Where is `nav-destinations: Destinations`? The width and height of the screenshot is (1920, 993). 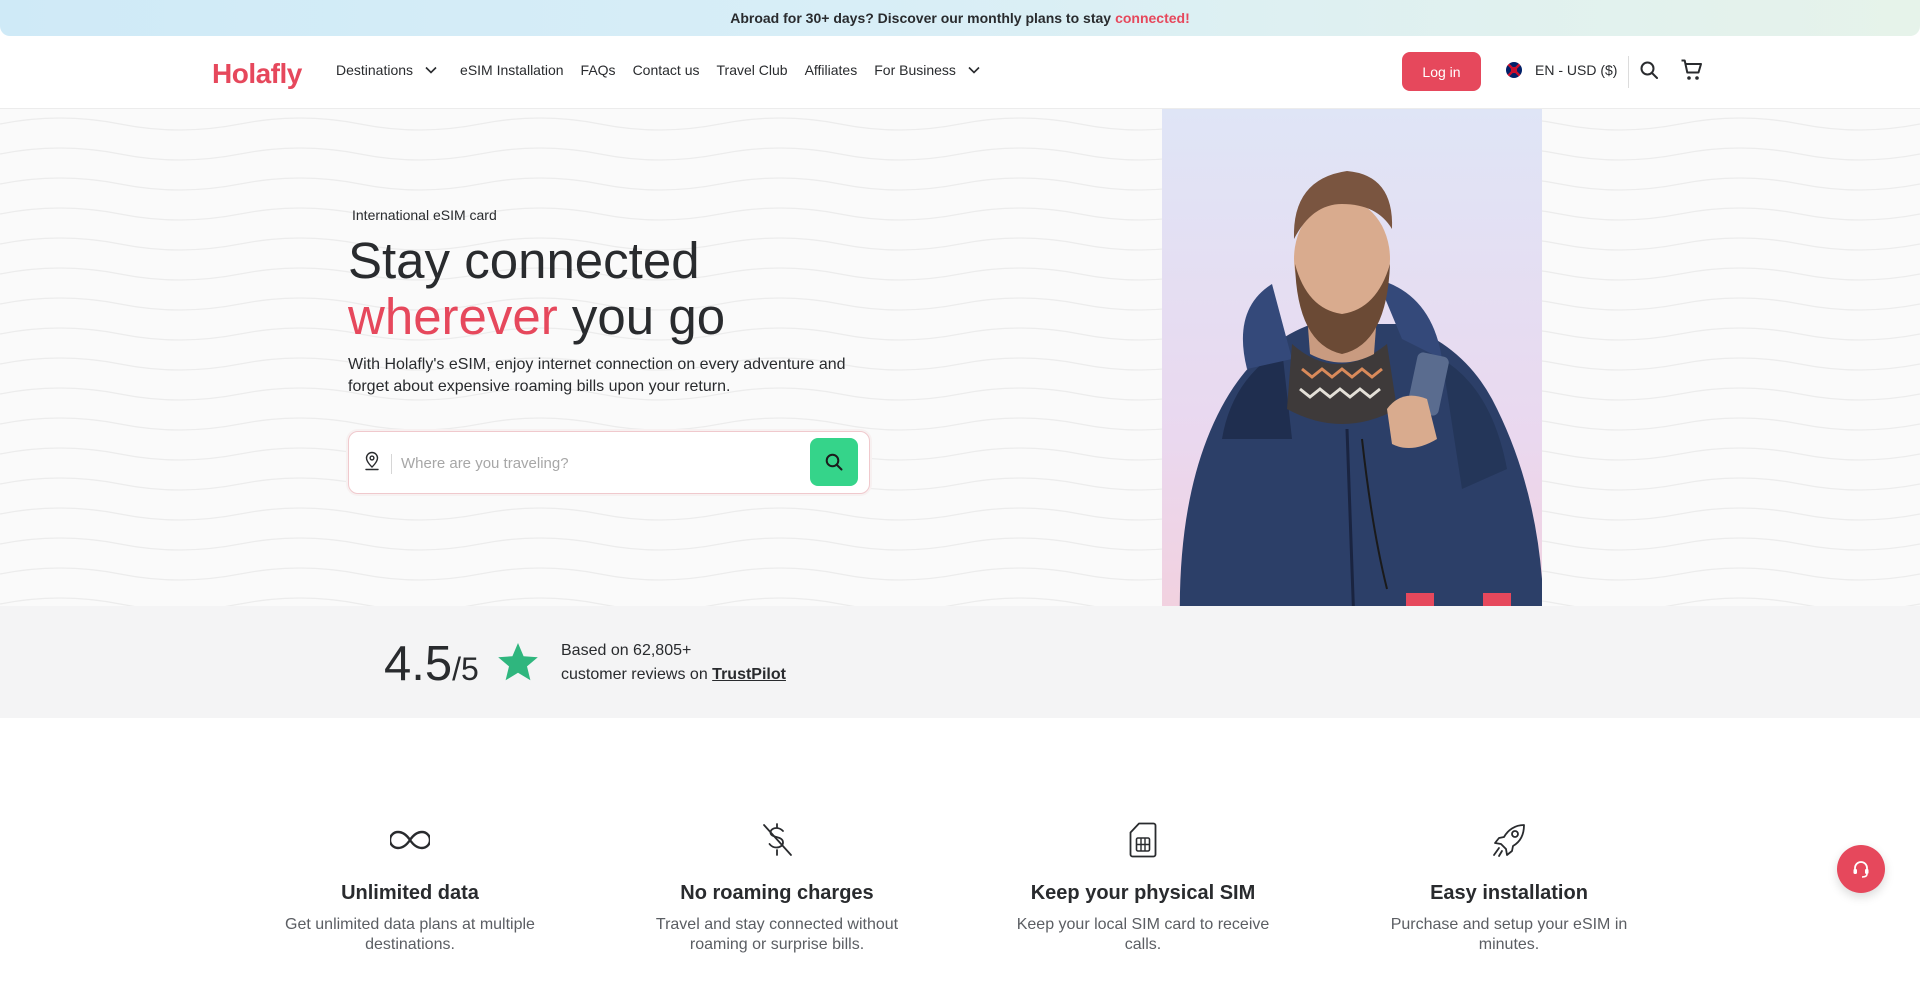 nav-destinations: Destinations is located at coordinates (386, 70).